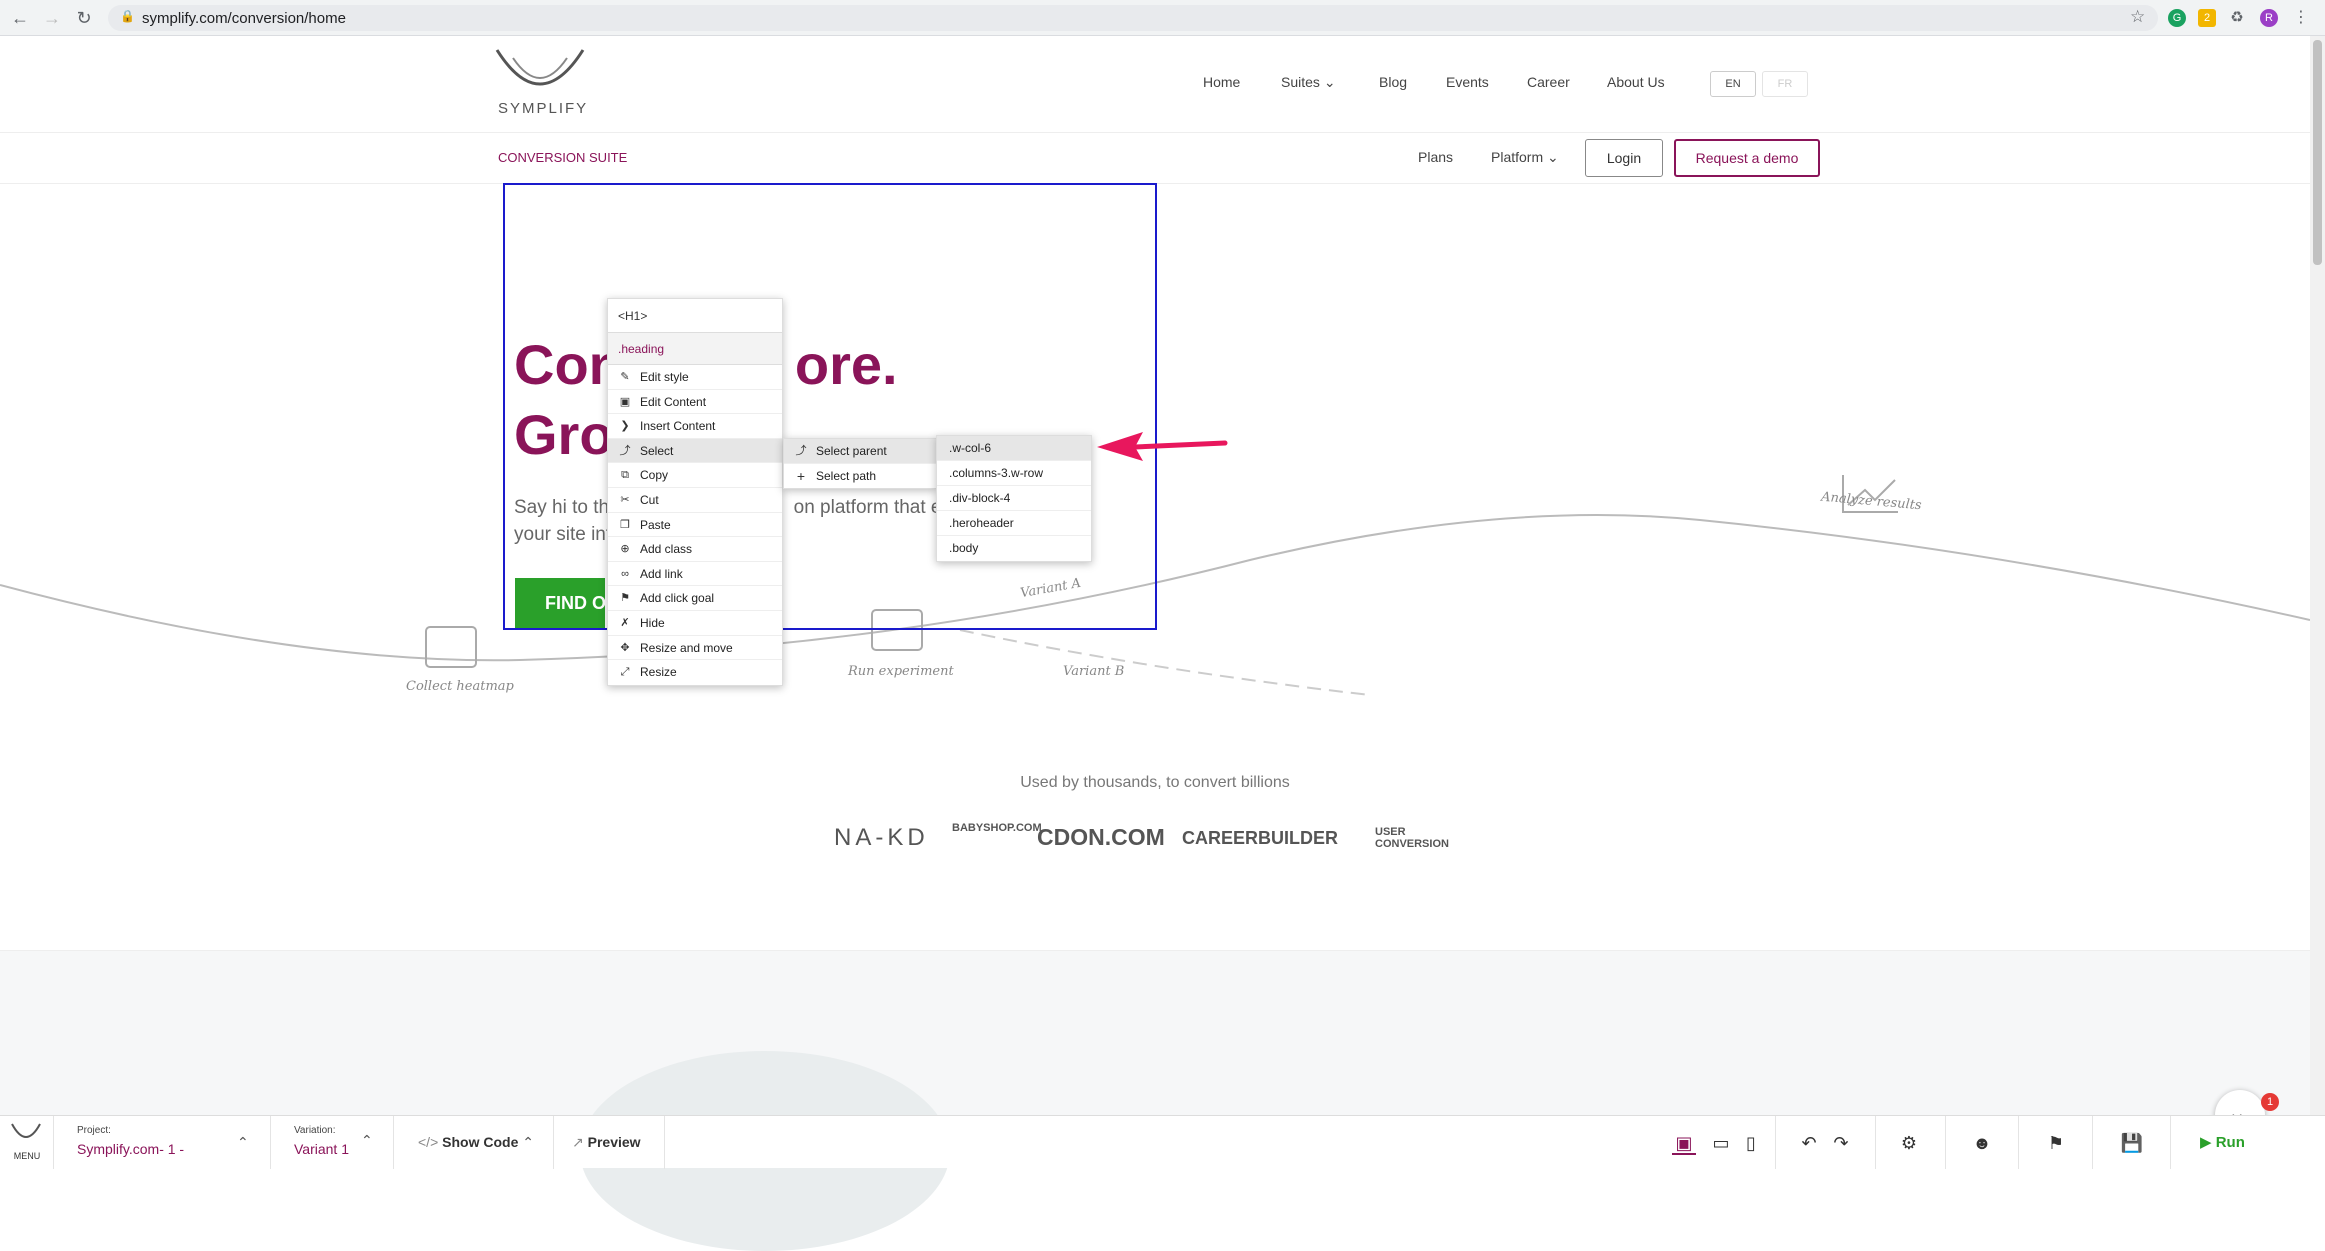 The image size is (2325, 1251). Describe the element at coordinates (244, 18) in the screenshot. I see `url-text: symplify.com/conversion/home` at that location.